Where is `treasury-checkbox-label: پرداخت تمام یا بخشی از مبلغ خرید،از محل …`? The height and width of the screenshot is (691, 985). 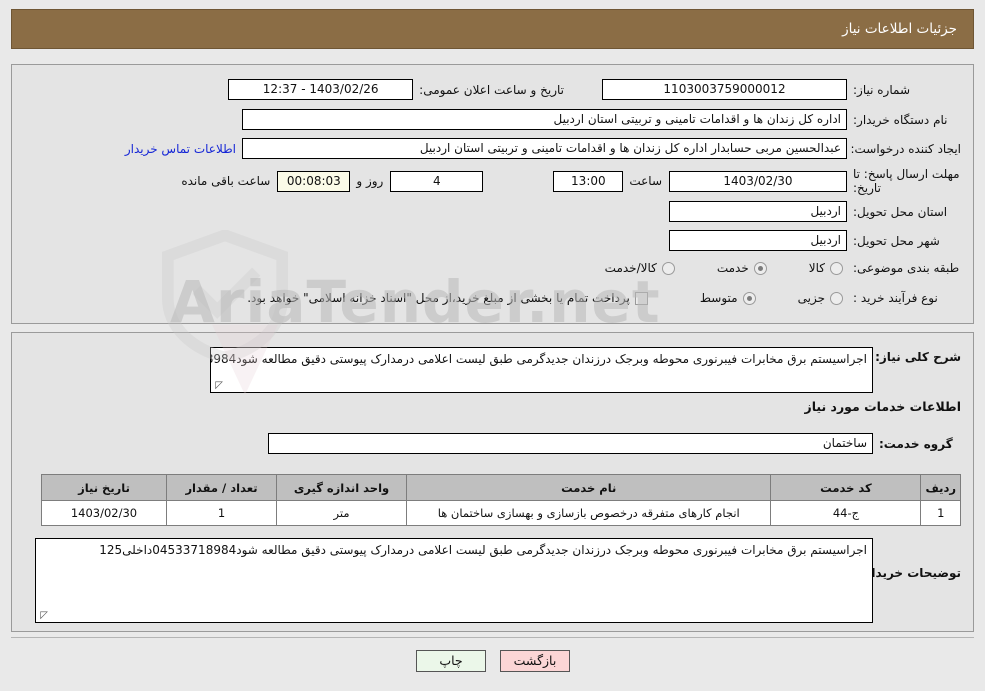
treasury-checkbox-label: پرداخت تمام یا بخشی از مبلغ خرید،از محل … is located at coordinates (438, 298).